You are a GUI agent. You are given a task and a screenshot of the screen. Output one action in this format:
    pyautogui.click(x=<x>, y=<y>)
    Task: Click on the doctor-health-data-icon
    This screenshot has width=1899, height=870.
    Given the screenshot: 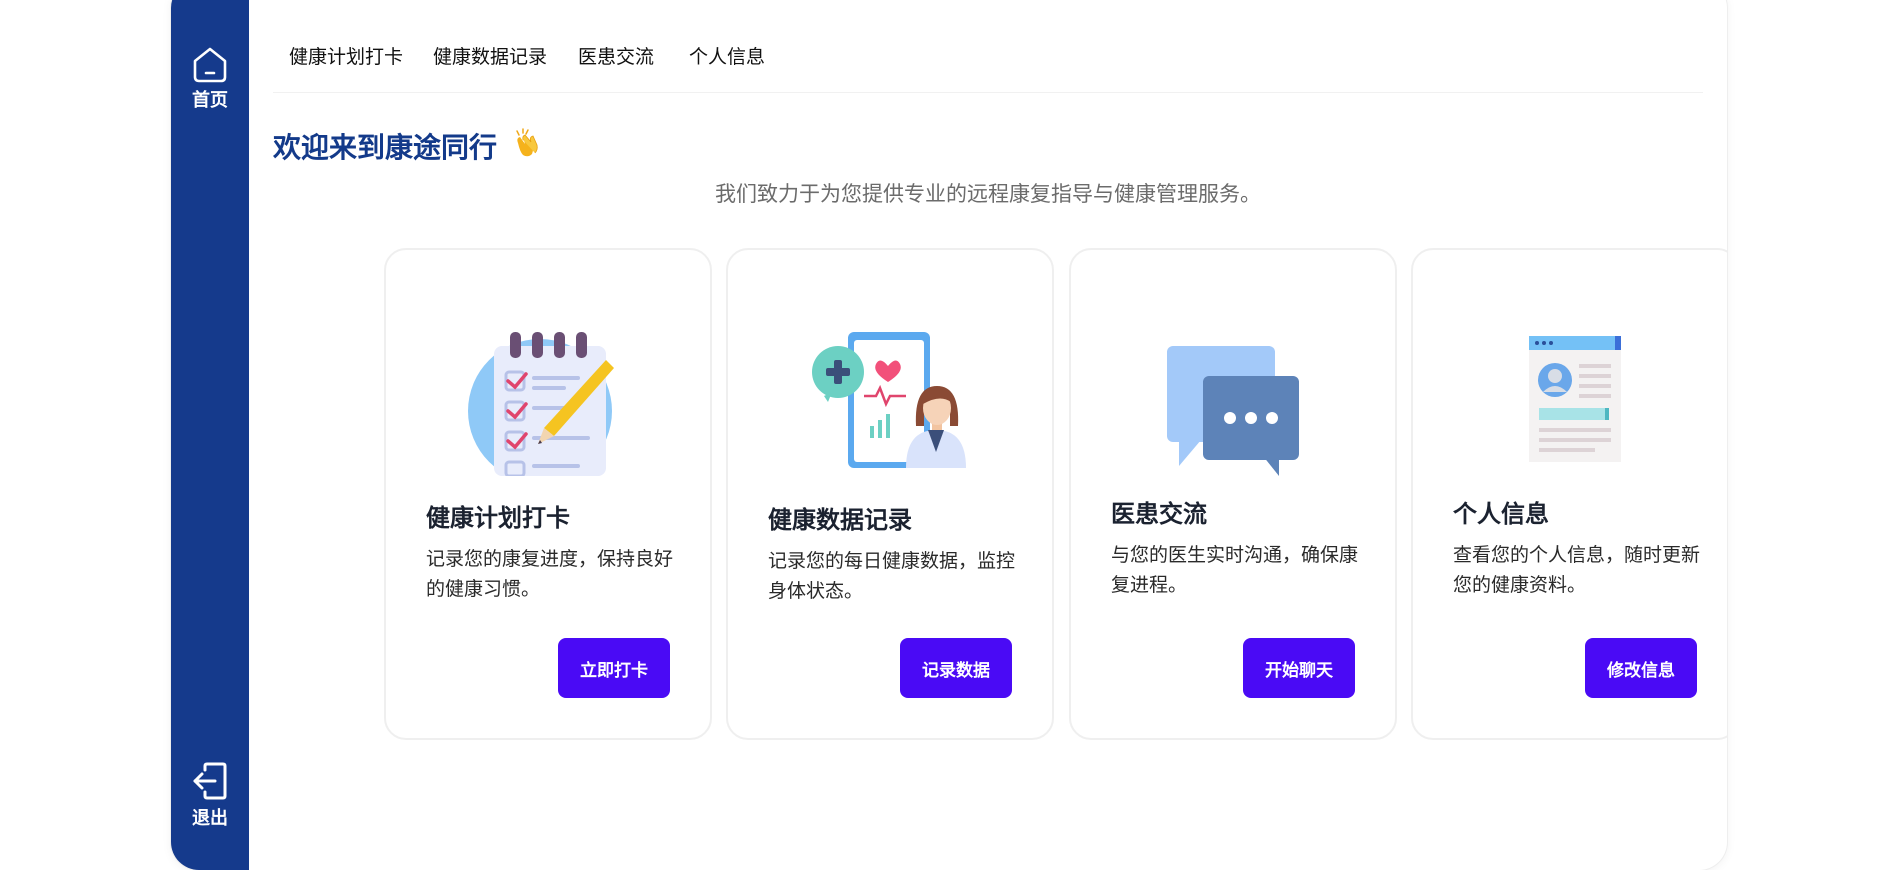 What is the action you would take?
    pyautogui.click(x=889, y=400)
    